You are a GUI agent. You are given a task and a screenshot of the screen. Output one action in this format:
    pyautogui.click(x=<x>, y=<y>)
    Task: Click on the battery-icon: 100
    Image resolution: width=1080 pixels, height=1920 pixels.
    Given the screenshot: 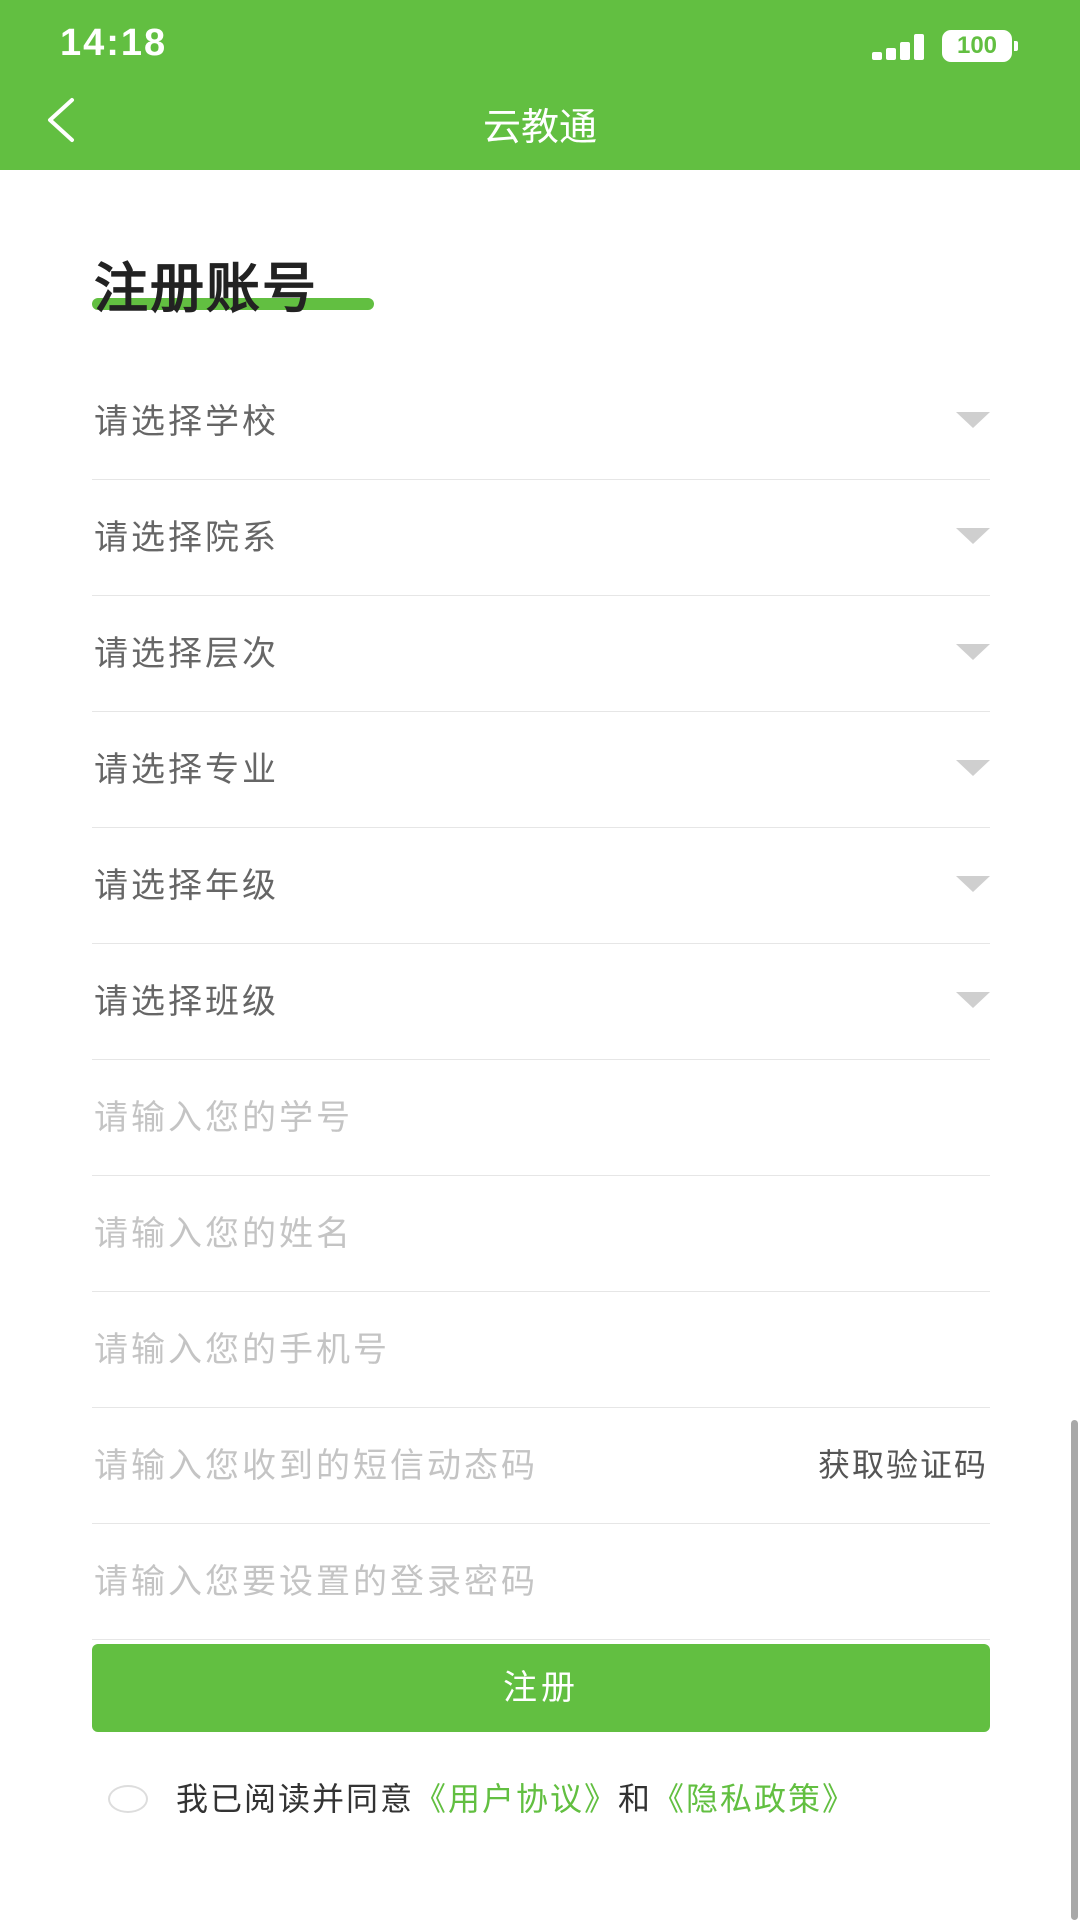 What is the action you would take?
    pyautogui.click(x=977, y=46)
    